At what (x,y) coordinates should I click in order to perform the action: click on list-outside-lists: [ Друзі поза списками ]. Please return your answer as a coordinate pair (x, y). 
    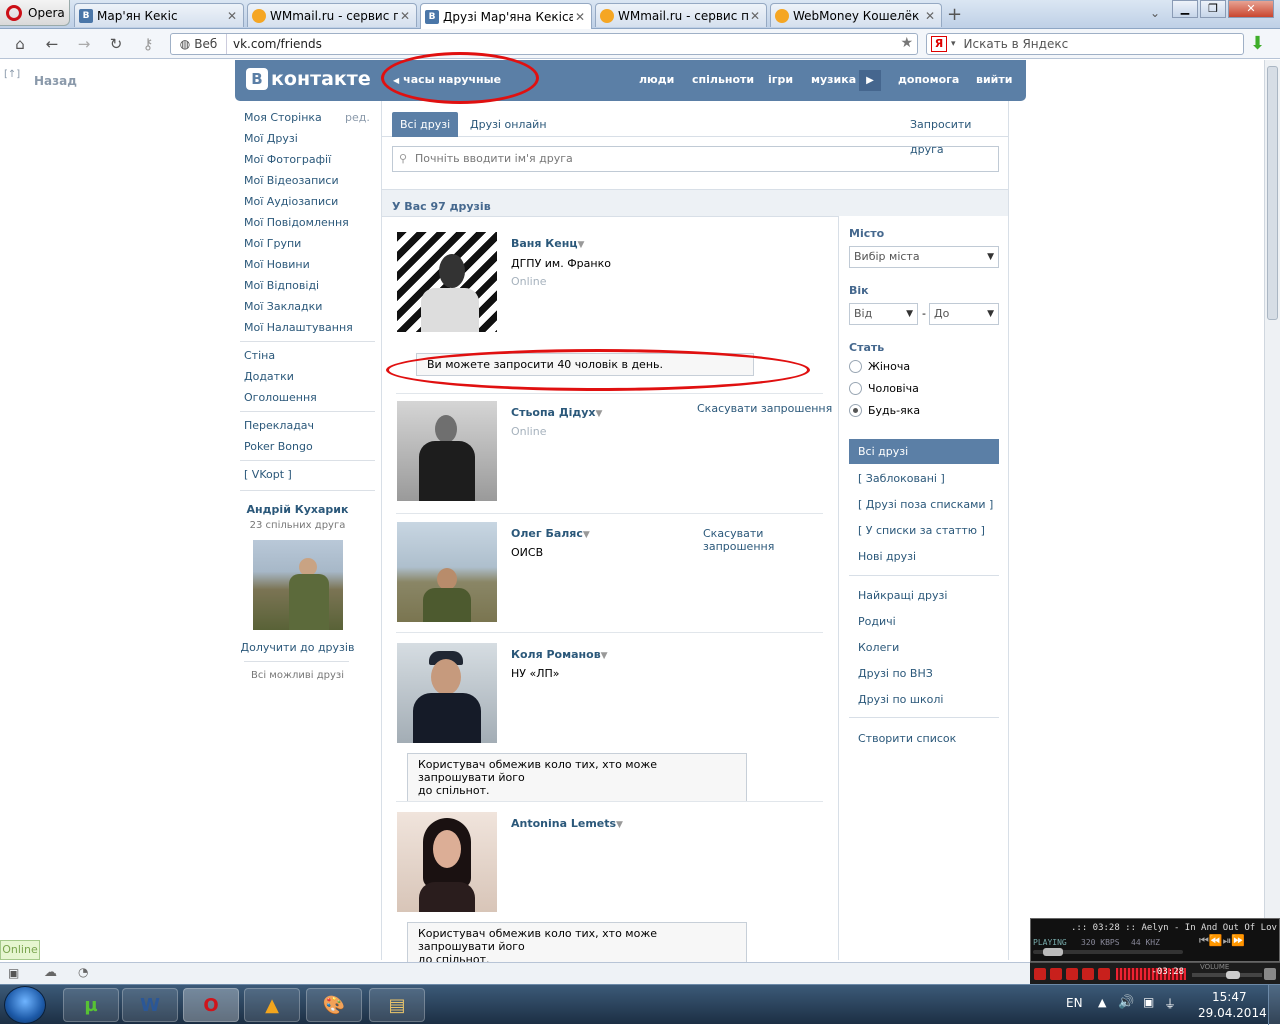
    Looking at the image, I should click on (925, 504).